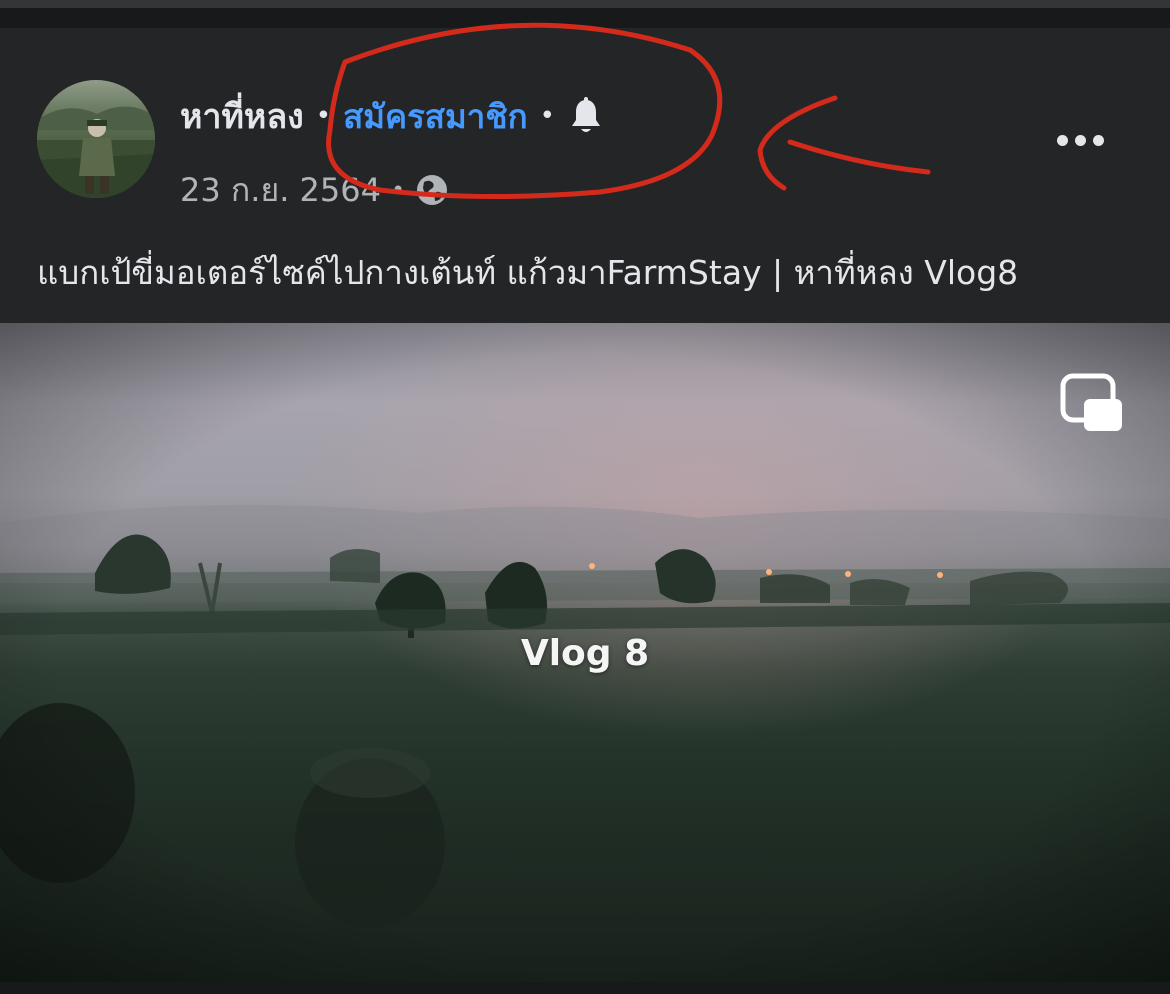  I want to click on top-divider, so click(585, 4).